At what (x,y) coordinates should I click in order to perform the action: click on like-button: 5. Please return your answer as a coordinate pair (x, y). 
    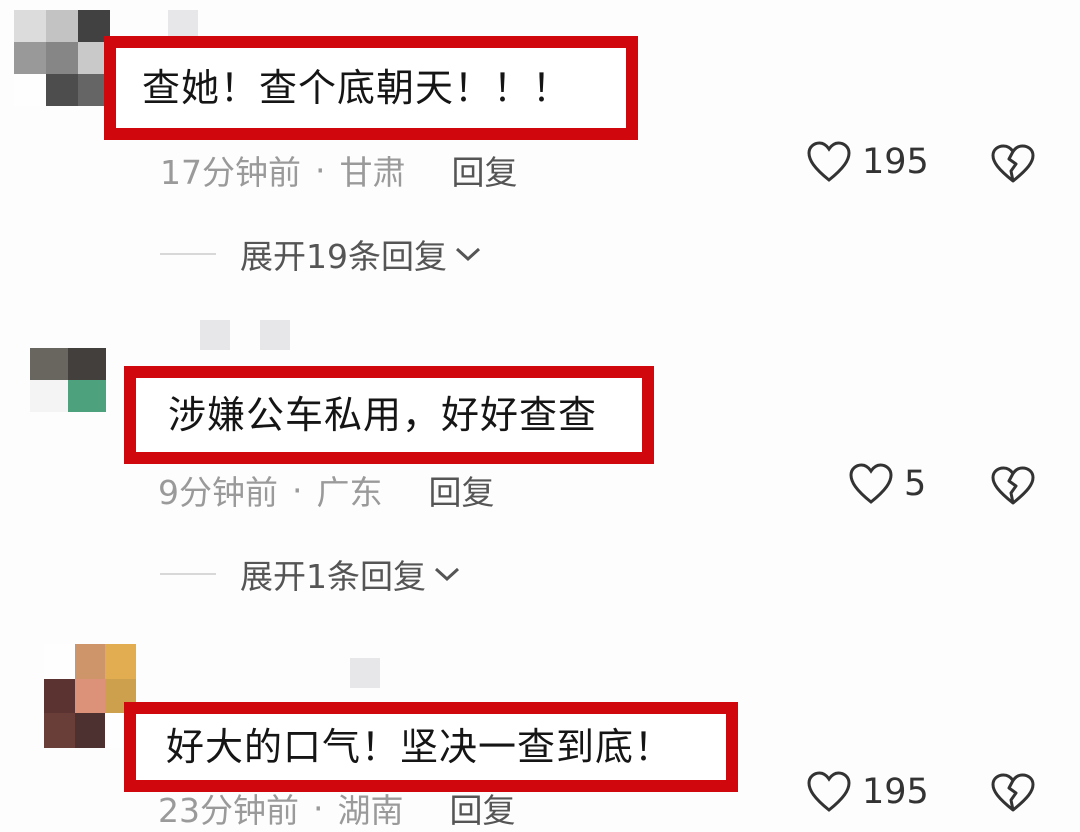
    Looking at the image, I should click on (887, 484).